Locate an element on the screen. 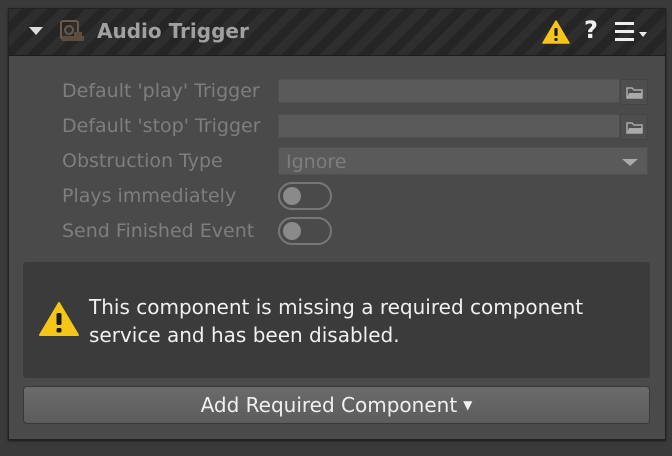  component-header: Audio Trigger ? is located at coordinates (337, 32).